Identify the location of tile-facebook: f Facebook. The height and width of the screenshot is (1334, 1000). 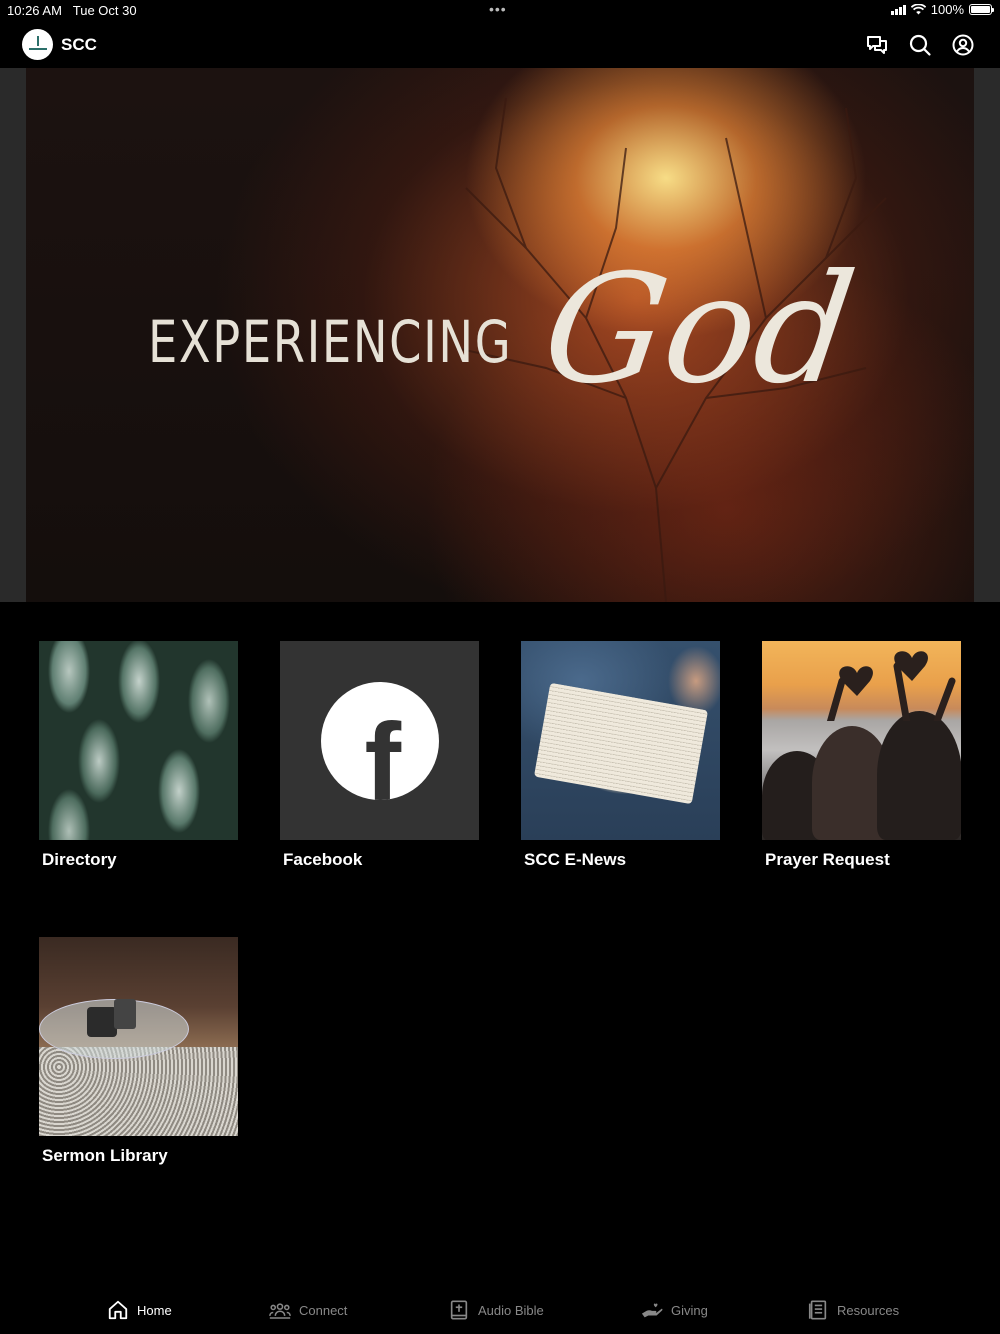
(379, 755).